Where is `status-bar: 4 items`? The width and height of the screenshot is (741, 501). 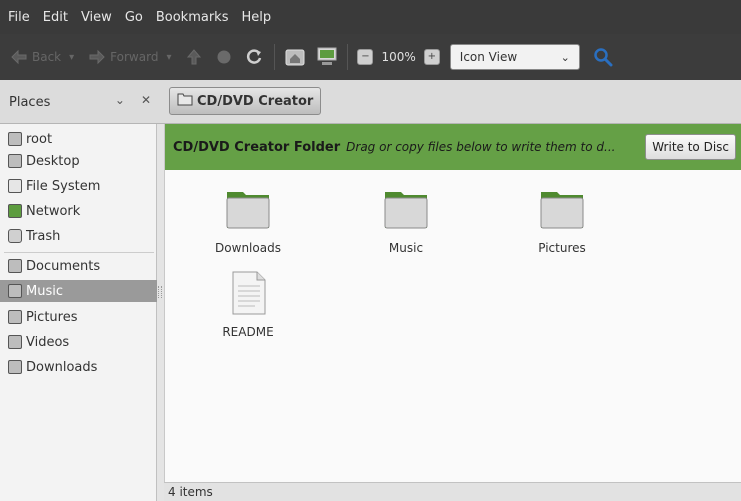
status-bar: 4 items is located at coordinates (452, 491).